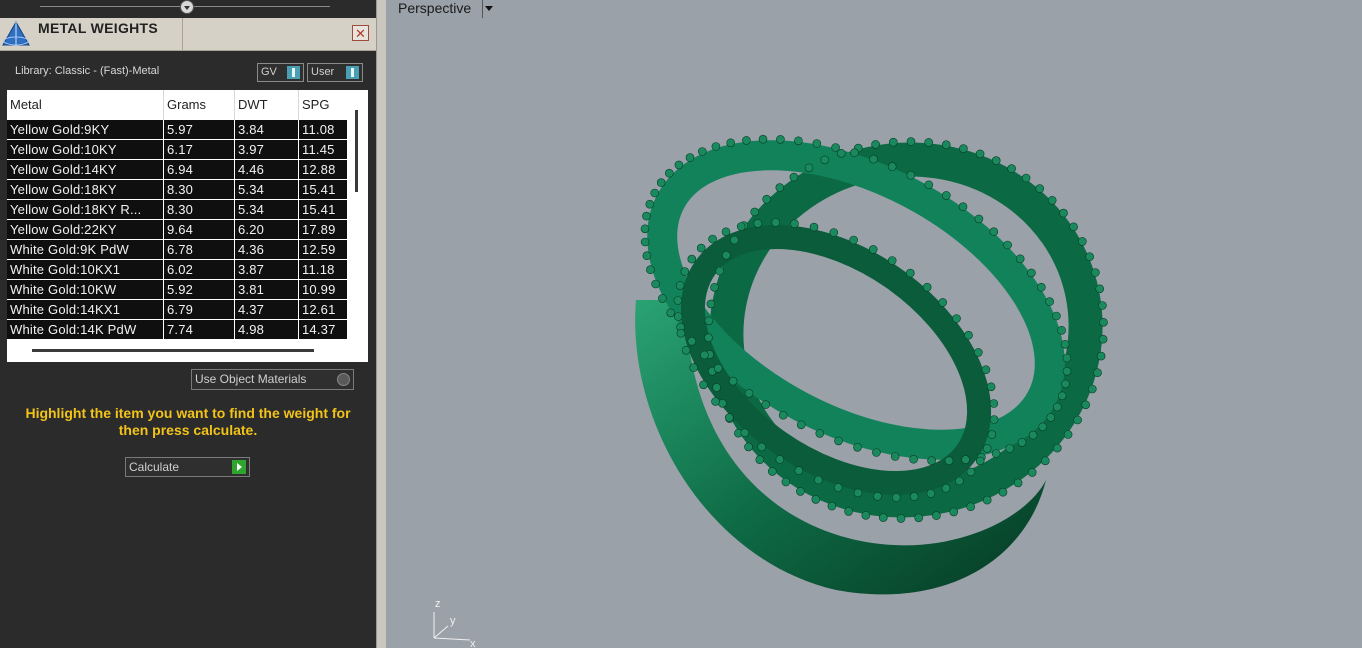 Image resolution: width=1362 pixels, height=648 pixels. What do you see at coordinates (454, 623) in the screenshot?
I see `axis-indicator-icon: z y x` at bounding box center [454, 623].